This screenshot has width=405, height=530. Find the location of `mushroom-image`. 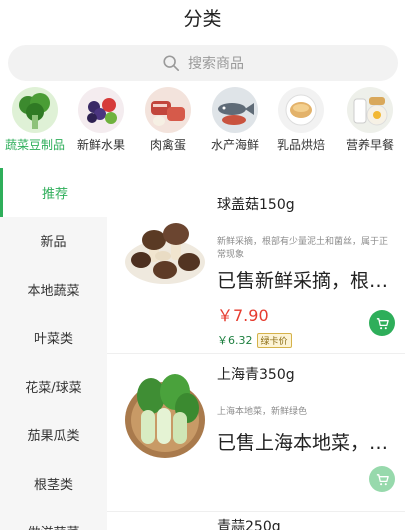

mushroom-image is located at coordinates (165, 246).